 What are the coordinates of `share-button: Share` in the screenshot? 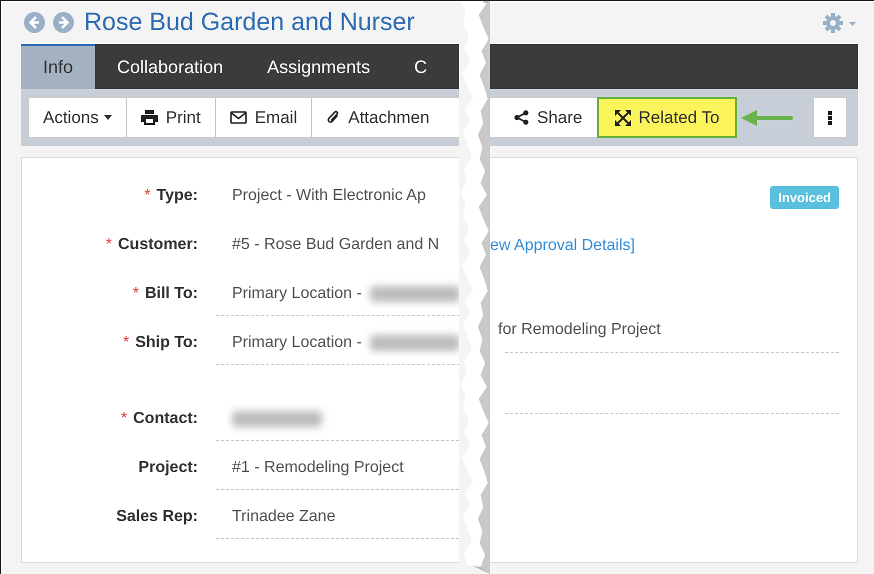 It's located at (544, 117).